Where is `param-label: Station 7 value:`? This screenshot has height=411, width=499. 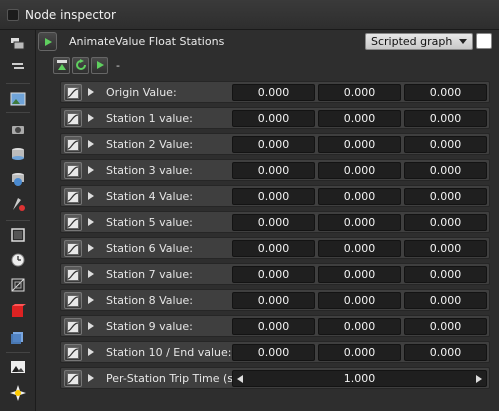
param-label: Station 7 value: is located at coordinates (149, 274).